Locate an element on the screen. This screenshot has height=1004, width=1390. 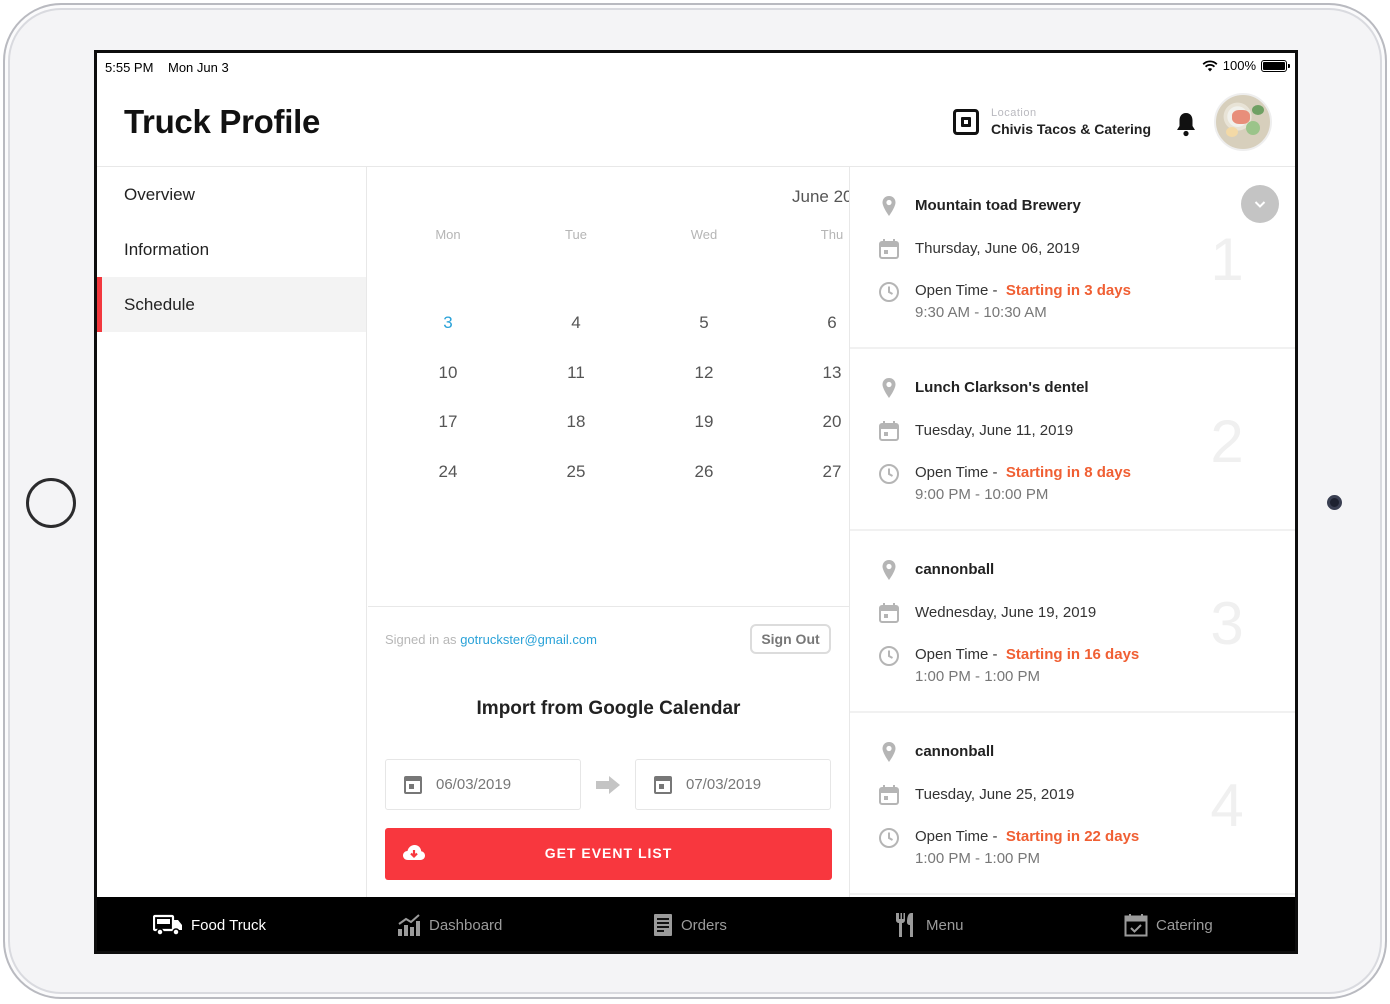
event-countdown: Starting in 22 days is located at coordinates (1072, 836).